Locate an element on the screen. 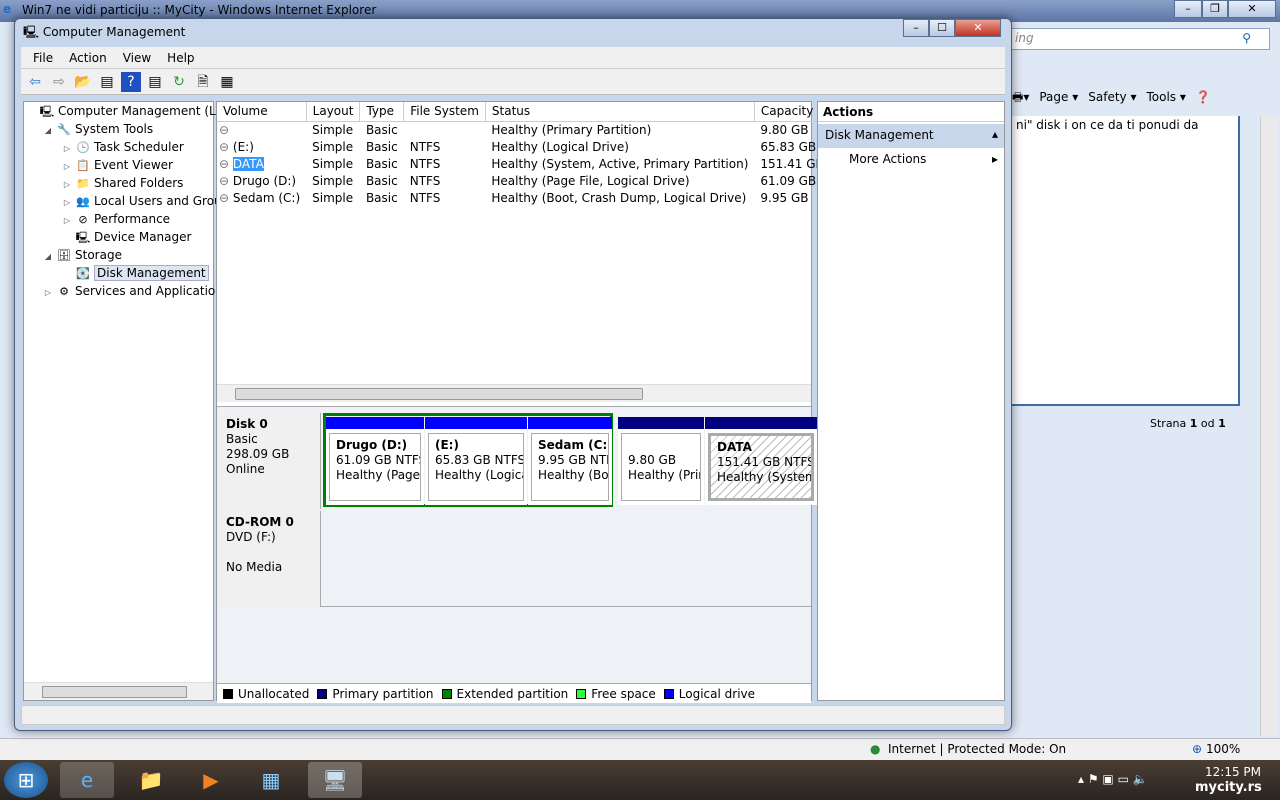 The height and width of the screenshot is (800, 1280). tree-item: 🖳 Computer Management (Local is located at coordinates (133, 111).